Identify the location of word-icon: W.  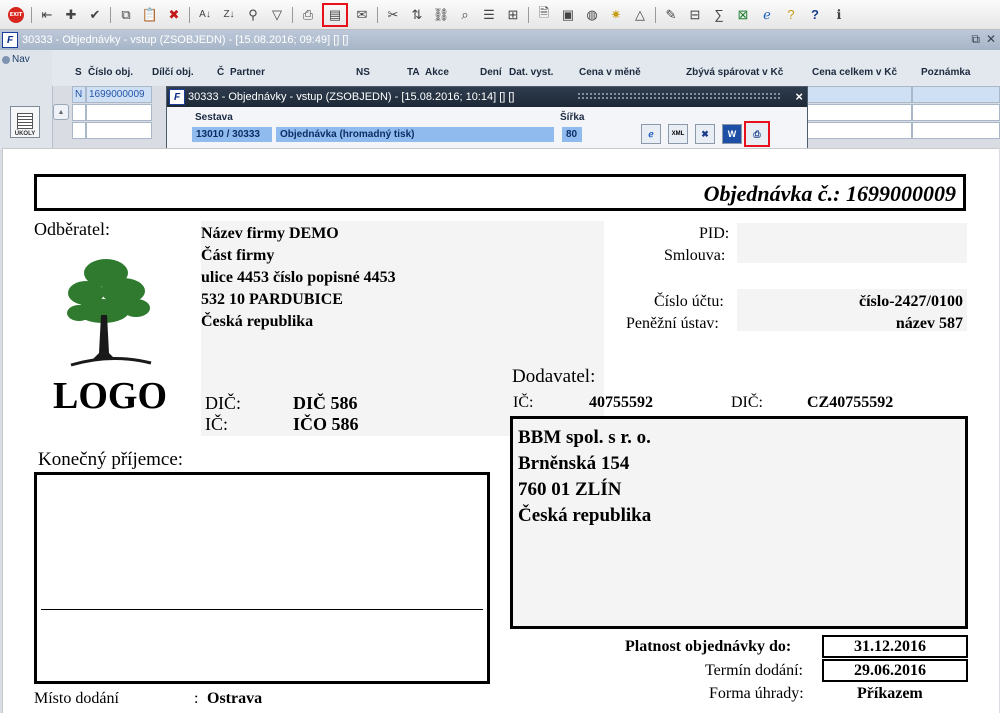
(732, 134).